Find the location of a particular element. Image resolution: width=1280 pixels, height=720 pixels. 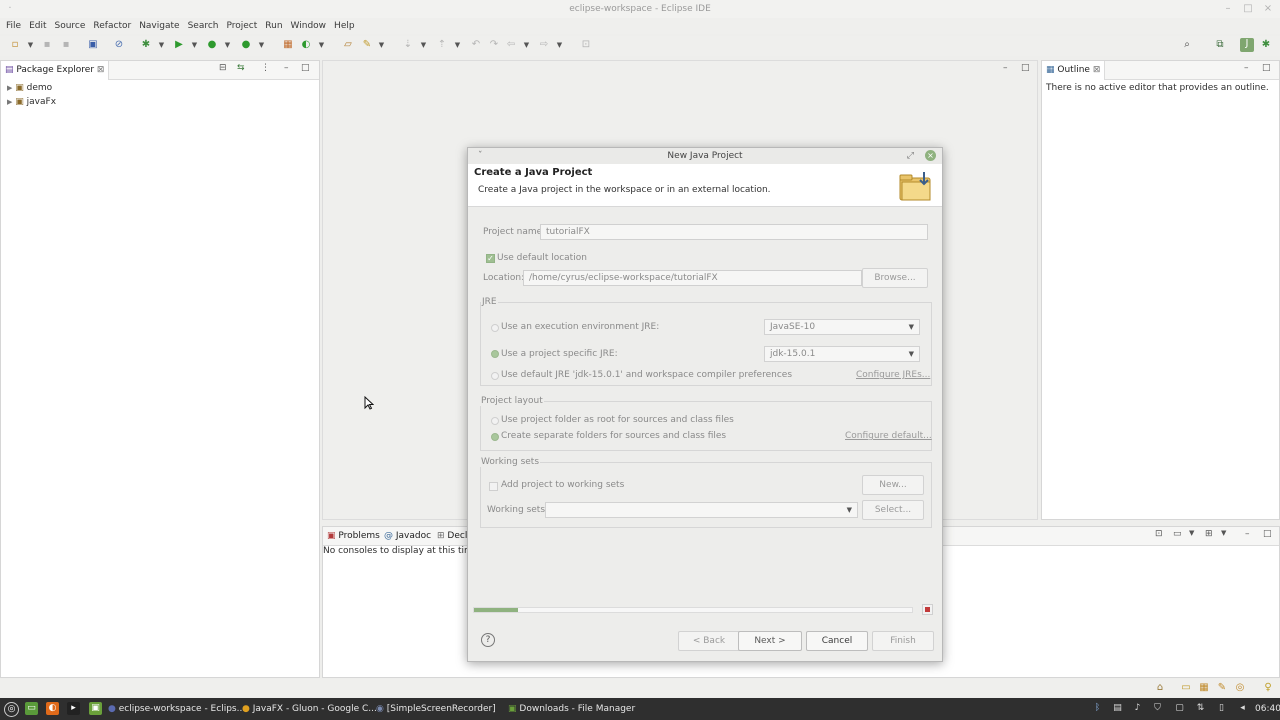

terminal-launcher-icon: ▸ is located at coordinates (73, 708).